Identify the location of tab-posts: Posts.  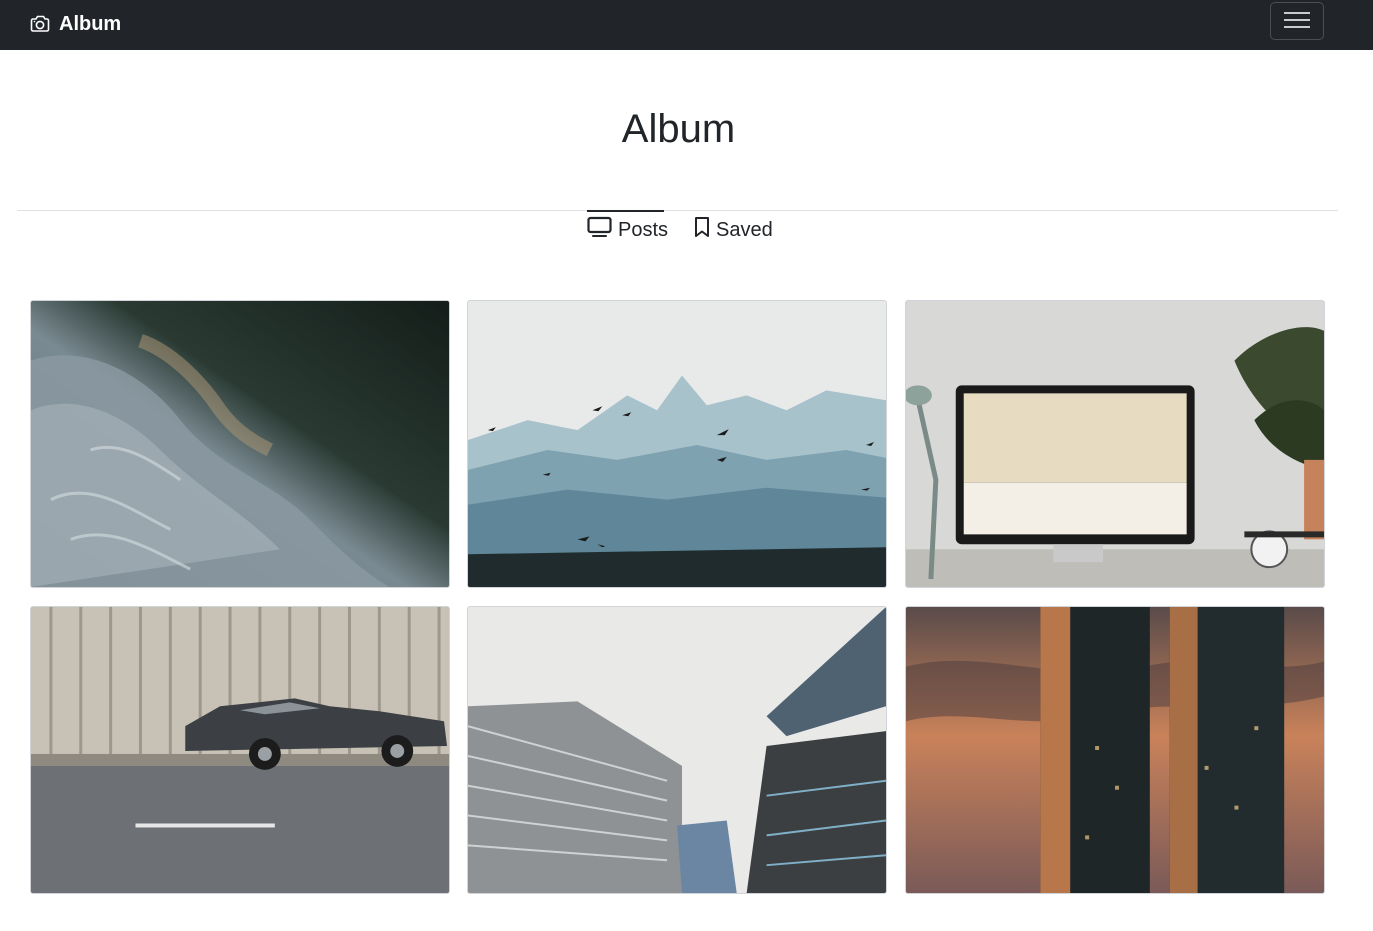
(627, 229).